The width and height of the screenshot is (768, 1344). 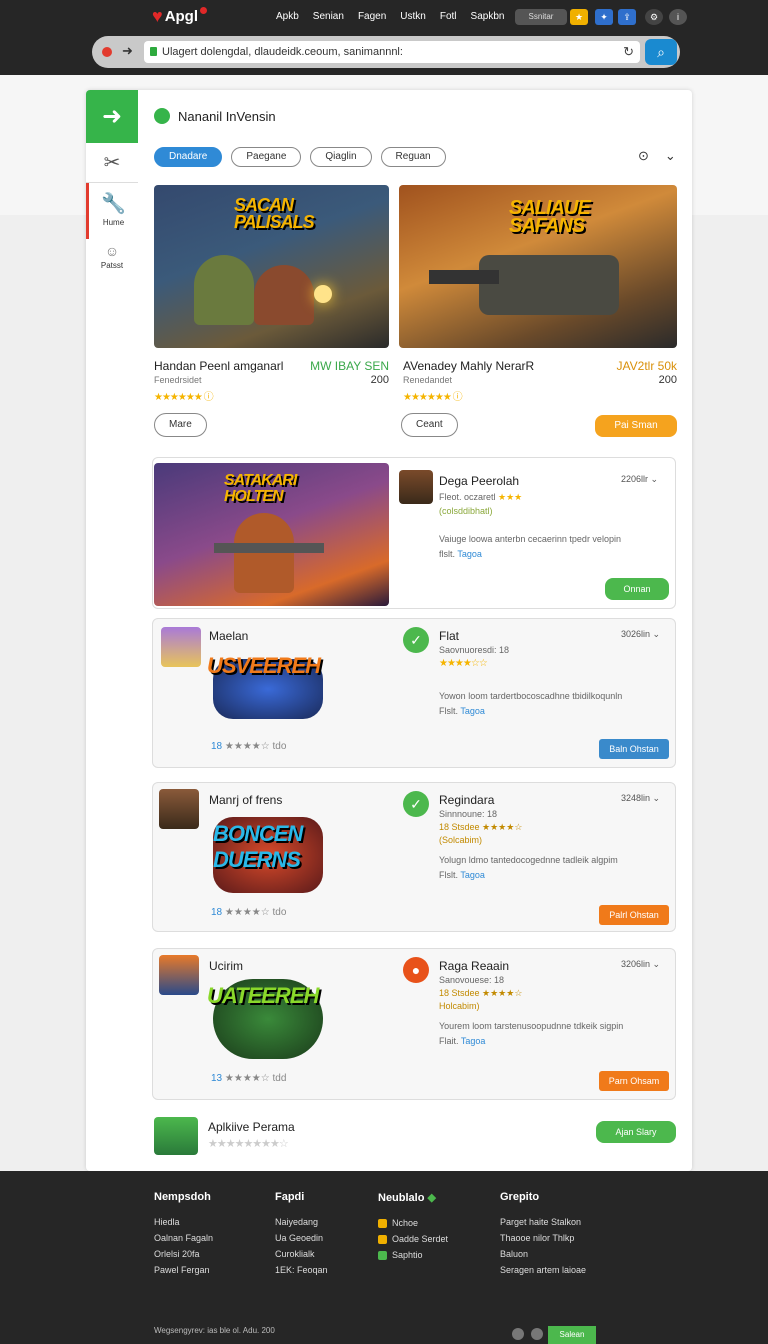 What do you see at coordinates (301, 1270) in the screenshot?
I see `footer-link: 1EK: Feoqan` at bounding box center [301, 1270].